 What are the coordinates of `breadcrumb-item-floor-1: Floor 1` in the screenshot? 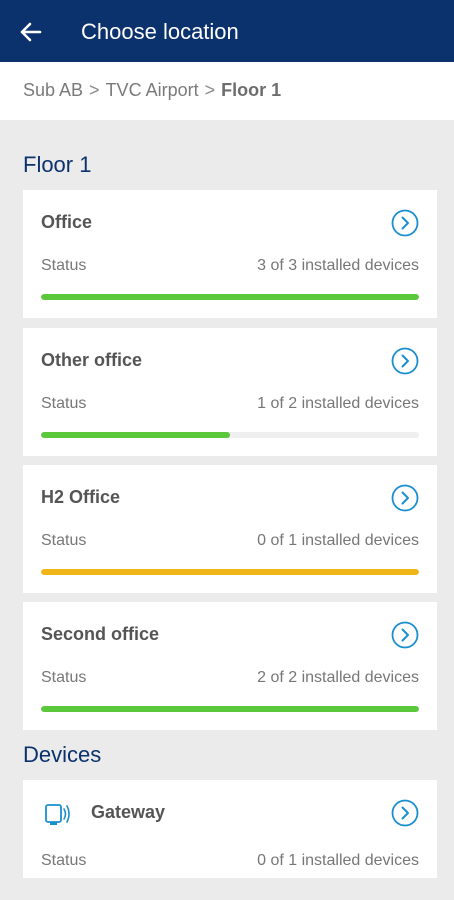 It's located at (251, 90).